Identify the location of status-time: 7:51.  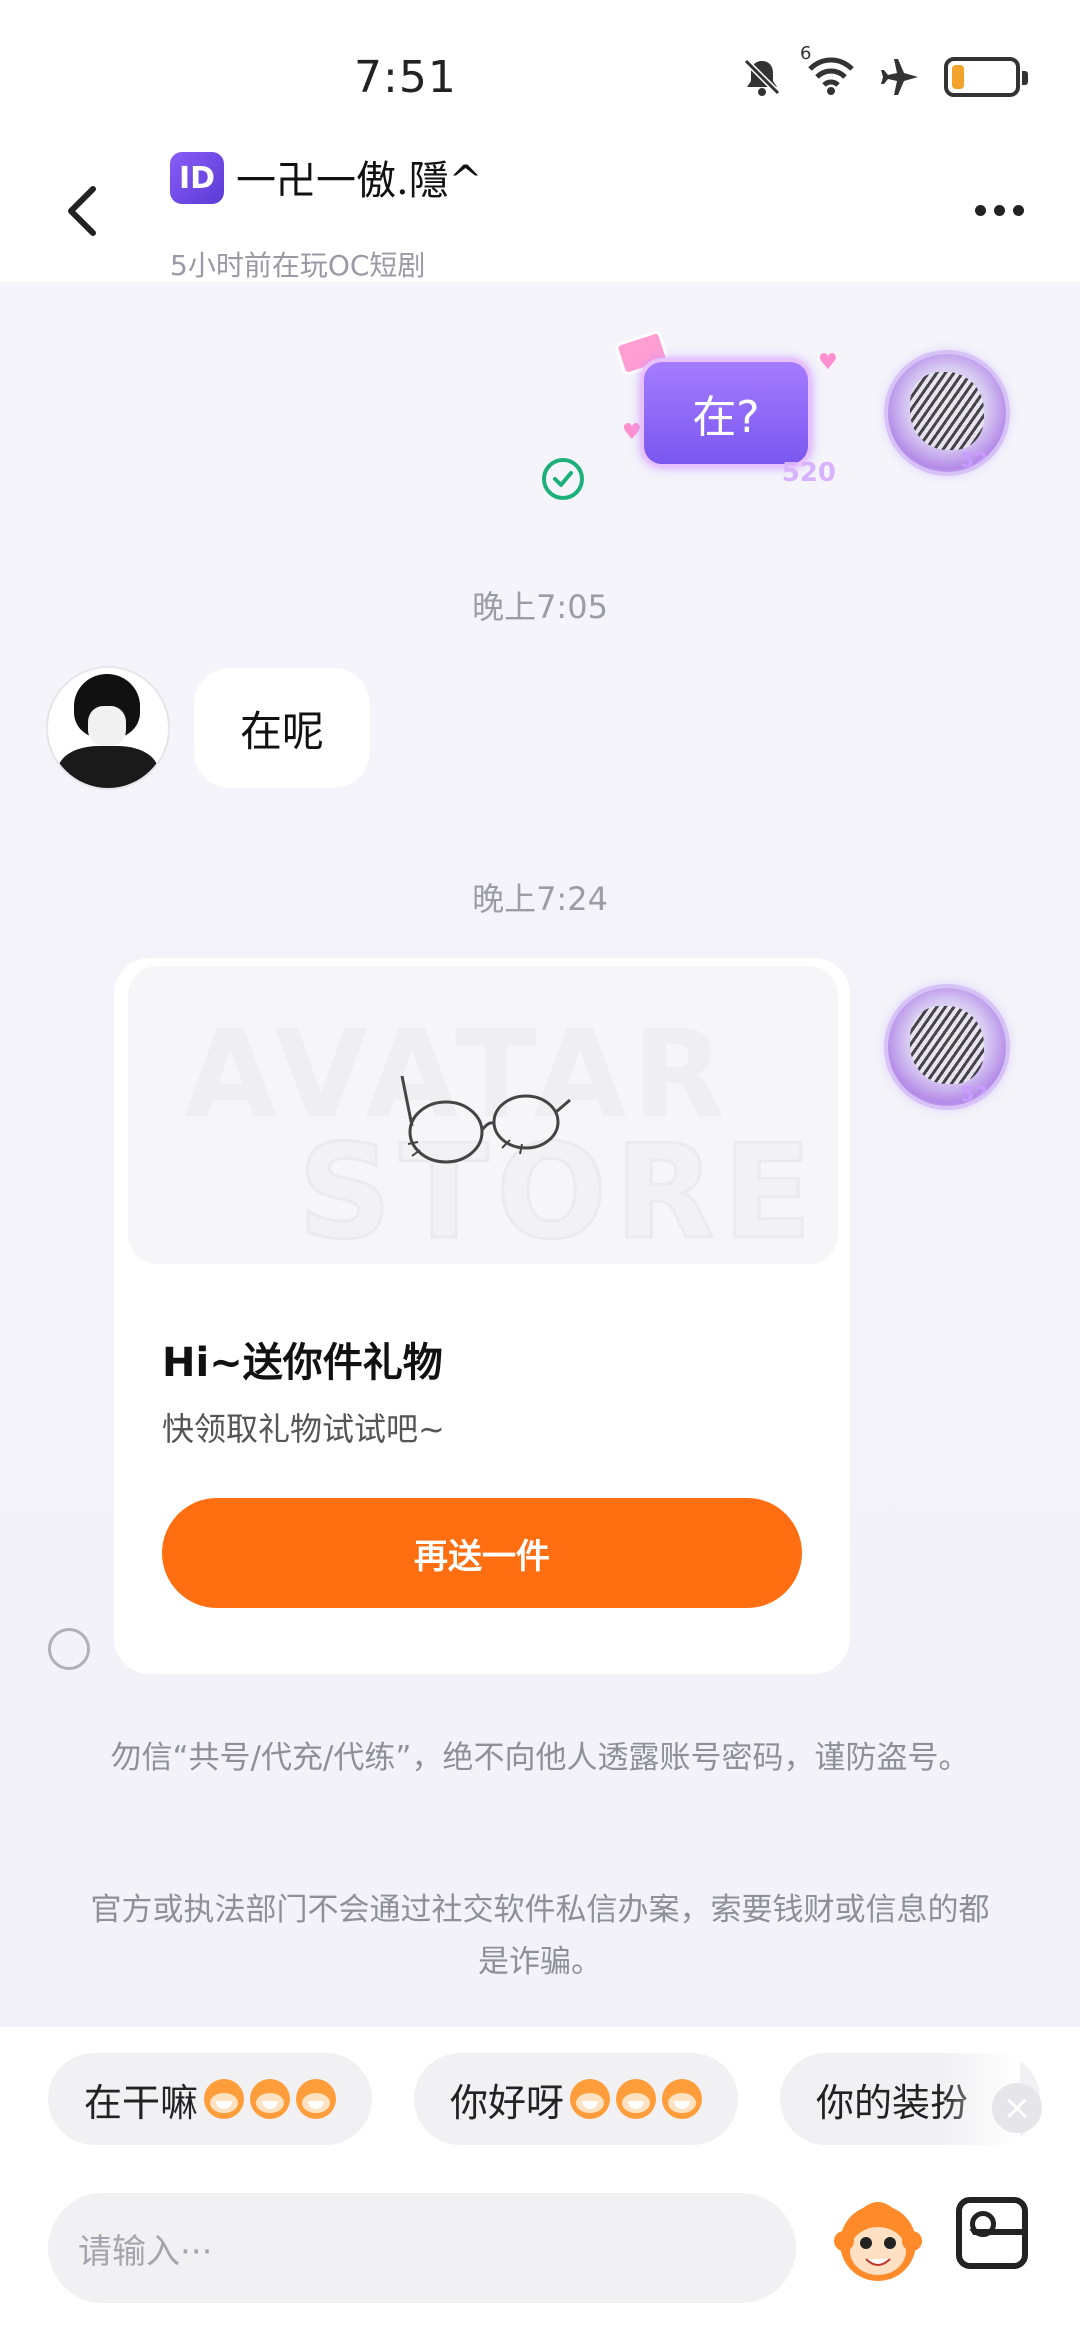
(405, 77).